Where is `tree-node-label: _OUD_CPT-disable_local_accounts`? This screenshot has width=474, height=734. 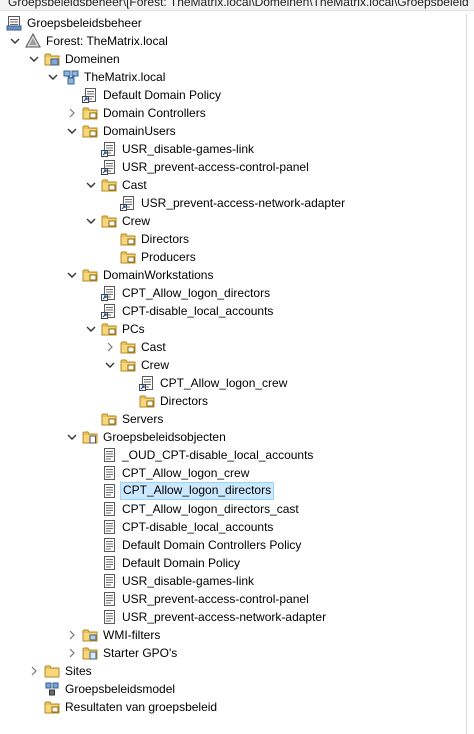 tree-node-label: _OUD_CPT-disable_local_accounts is located at coordinates (218, 455).